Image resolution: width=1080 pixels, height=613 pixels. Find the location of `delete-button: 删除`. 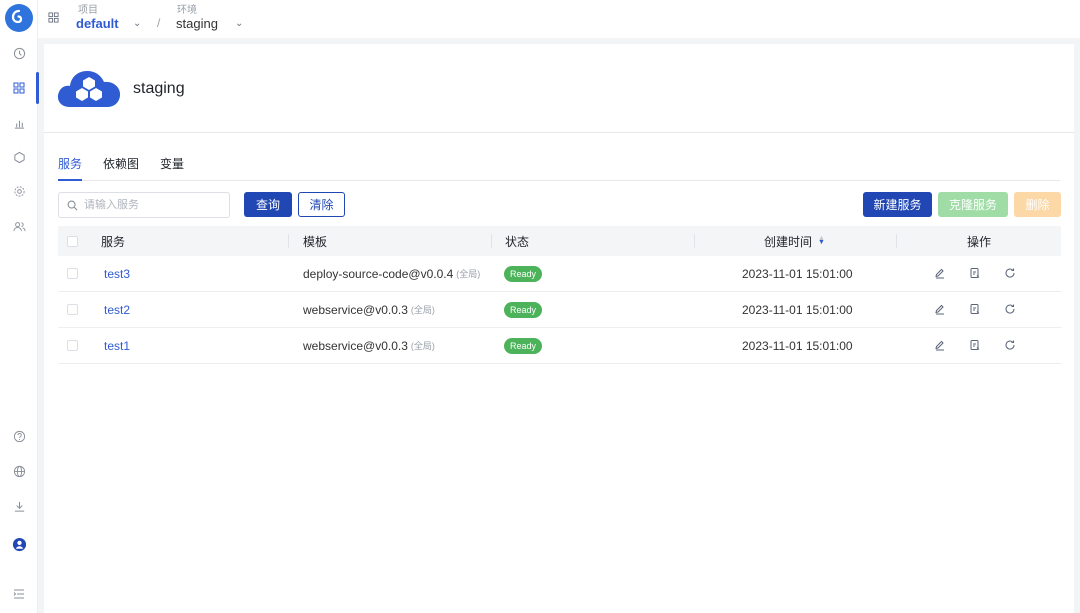

delete-button: 删除 is located at coordinates (1037, 204).